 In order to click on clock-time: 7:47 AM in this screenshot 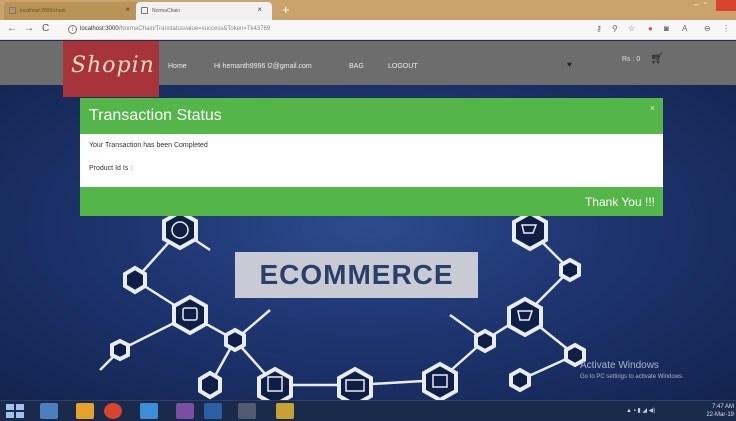, I will do `click(722, 407)`.